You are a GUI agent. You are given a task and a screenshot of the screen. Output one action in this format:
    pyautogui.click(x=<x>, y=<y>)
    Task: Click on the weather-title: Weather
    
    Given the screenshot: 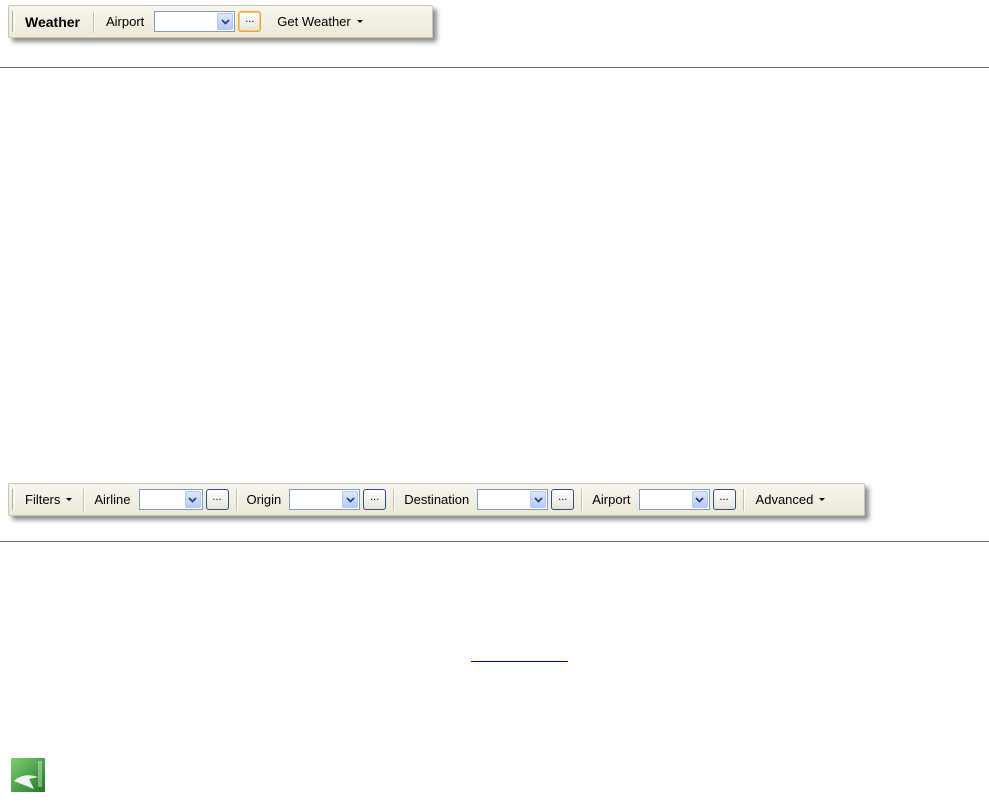 What is the action you would take?
    pyautogui.click(x=52, y=21)
    